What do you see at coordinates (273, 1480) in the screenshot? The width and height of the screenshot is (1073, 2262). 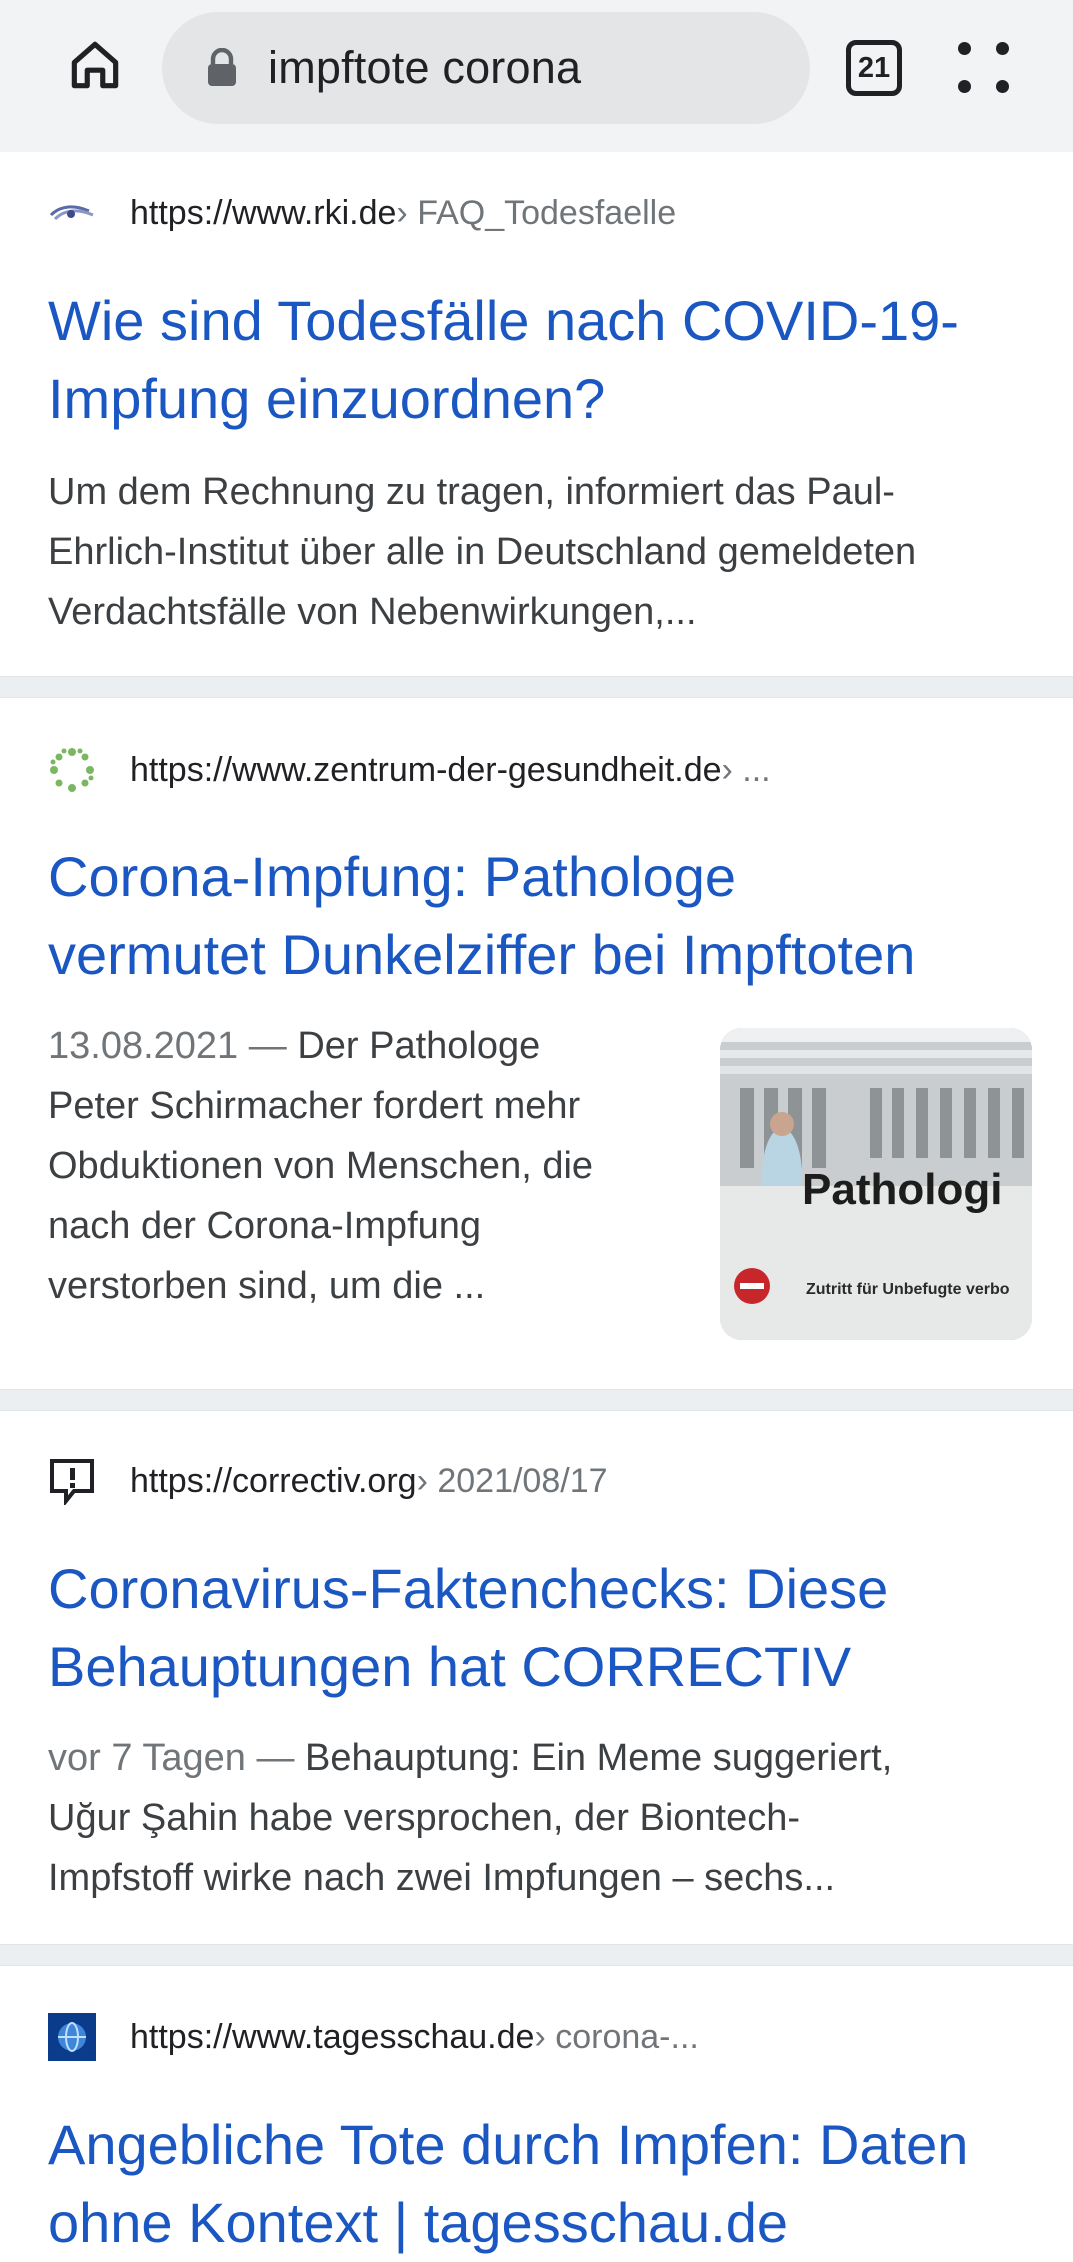 I see `result-3-url: https://correctiv.org` at bounding box center [273, 1480].